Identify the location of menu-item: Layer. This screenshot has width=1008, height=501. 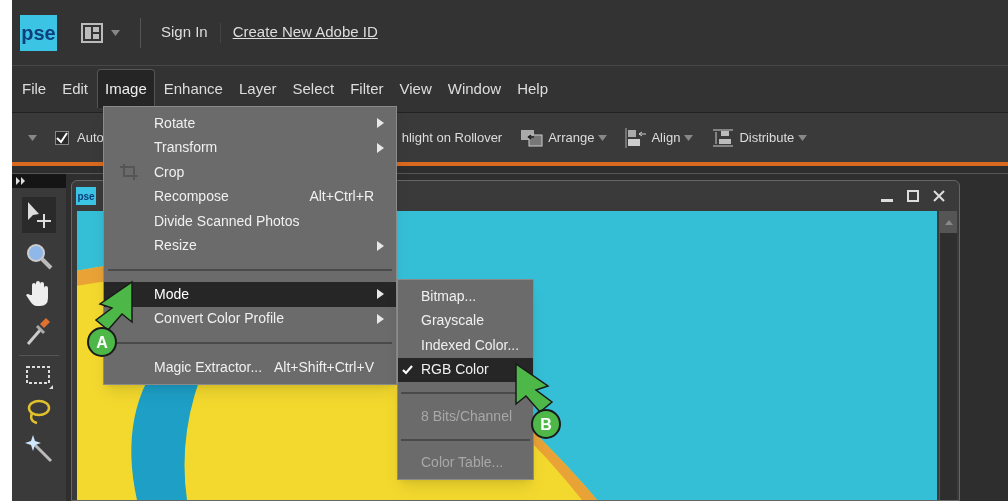
(257, 88).